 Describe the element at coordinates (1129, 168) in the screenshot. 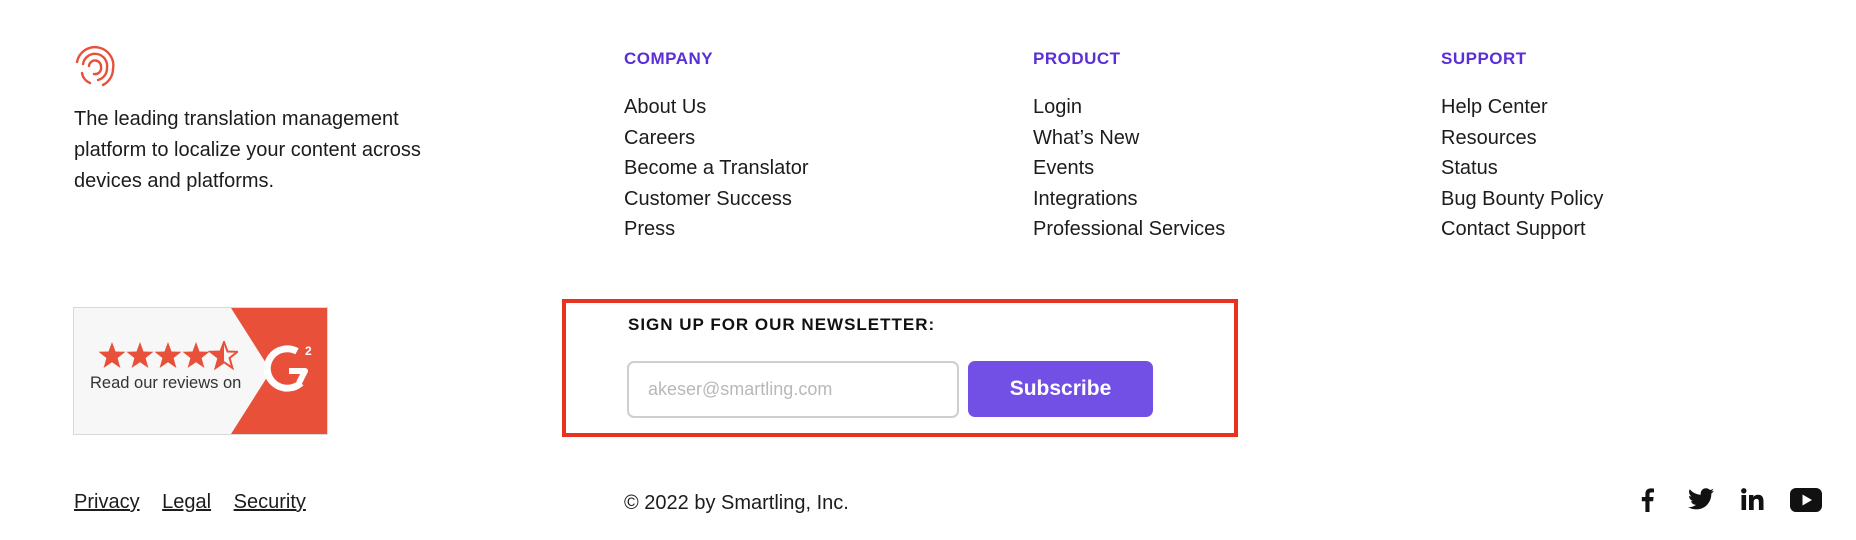

I see `footer-link-events: Events` at that location.